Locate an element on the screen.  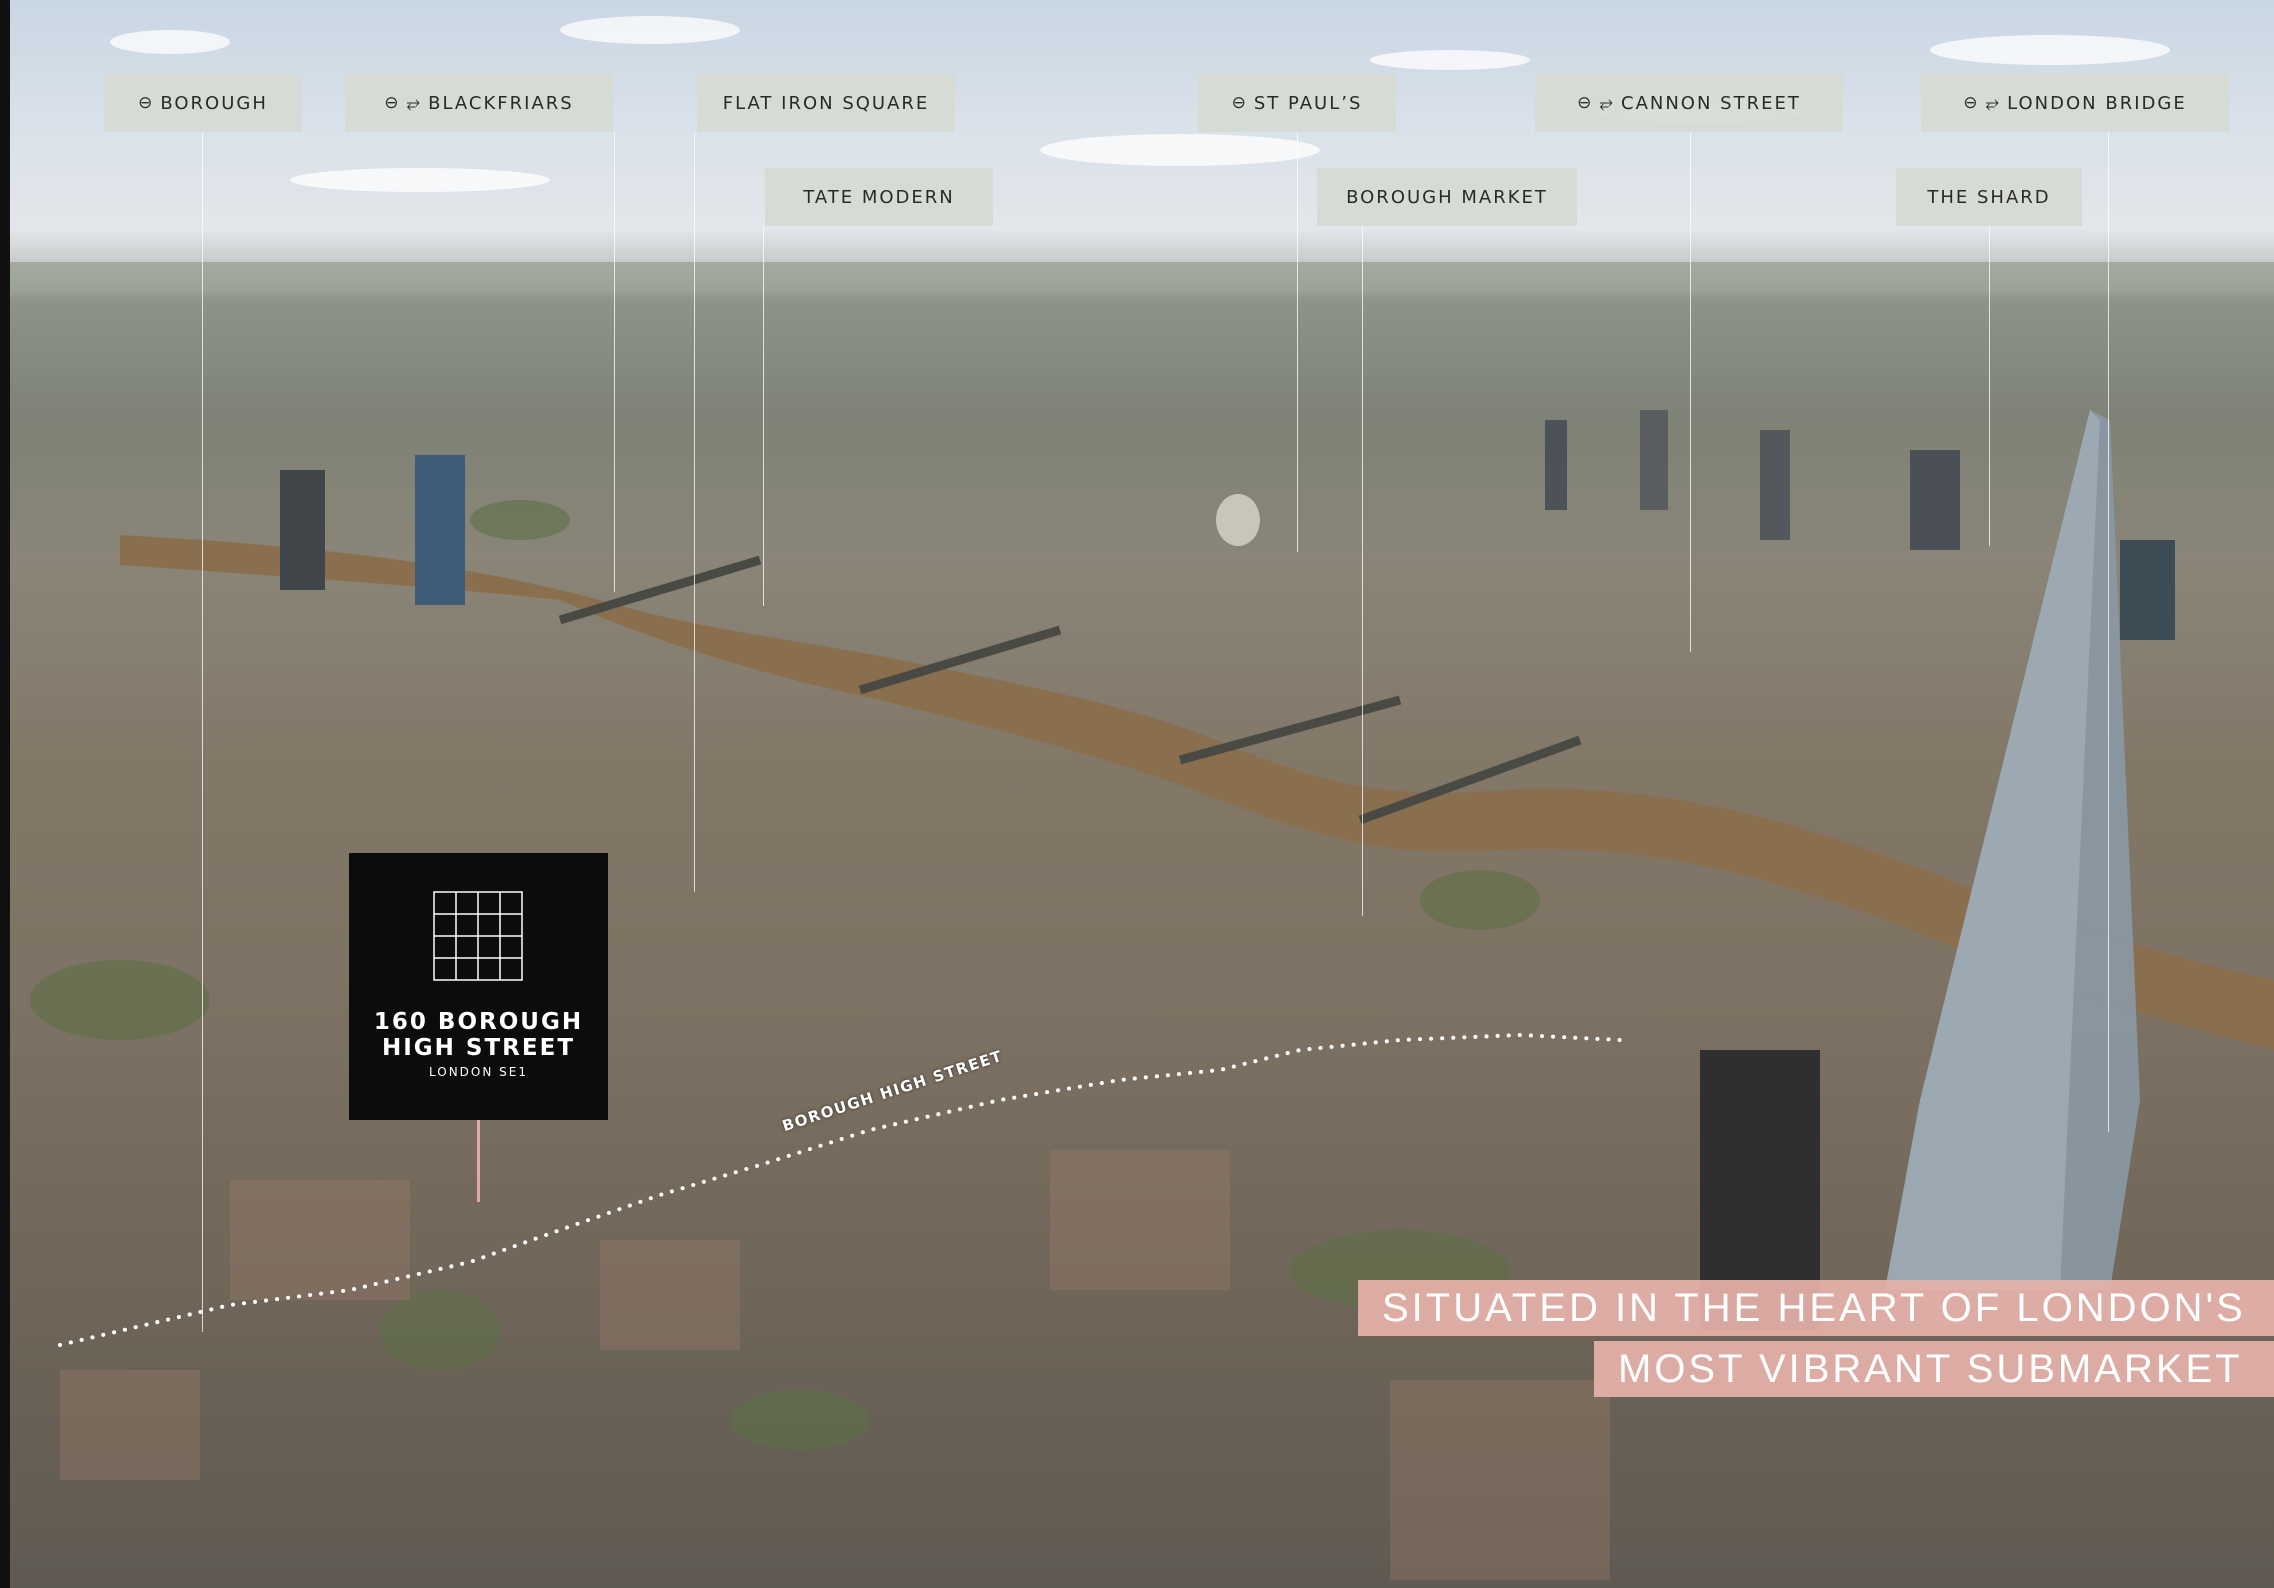
label-text: FLAT IRON SQUARE is located at coordinates (826, 103).